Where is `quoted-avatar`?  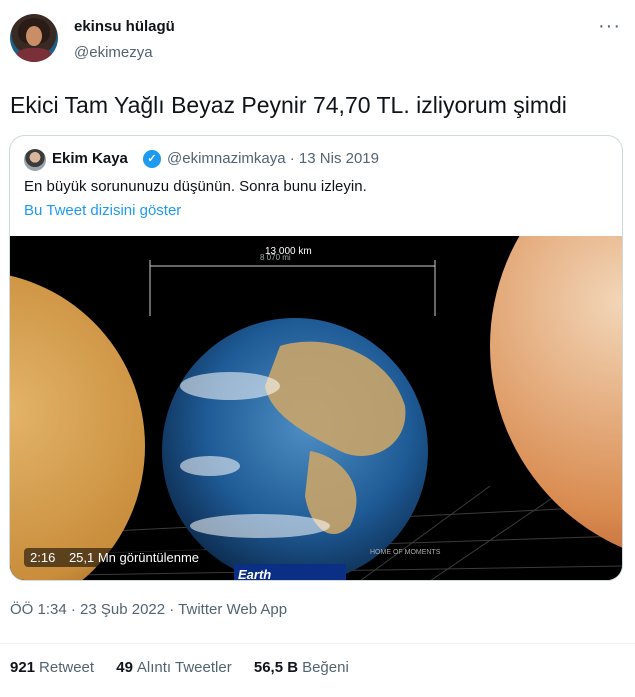
quoted-avatar is located at coordinates (35, 160).